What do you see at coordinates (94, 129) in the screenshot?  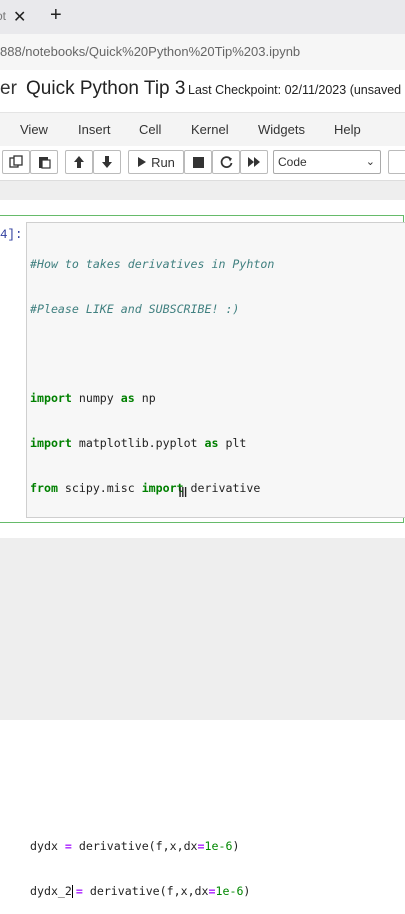 I see `menu-insert: Insert` at bounding box center [94, 129].